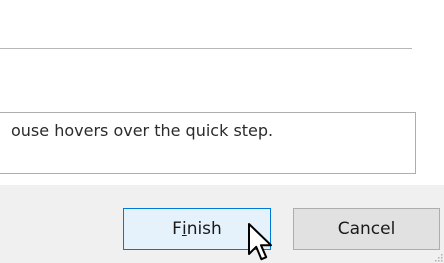  I want to click on finish-label-rest: nish, so click(204, 229).